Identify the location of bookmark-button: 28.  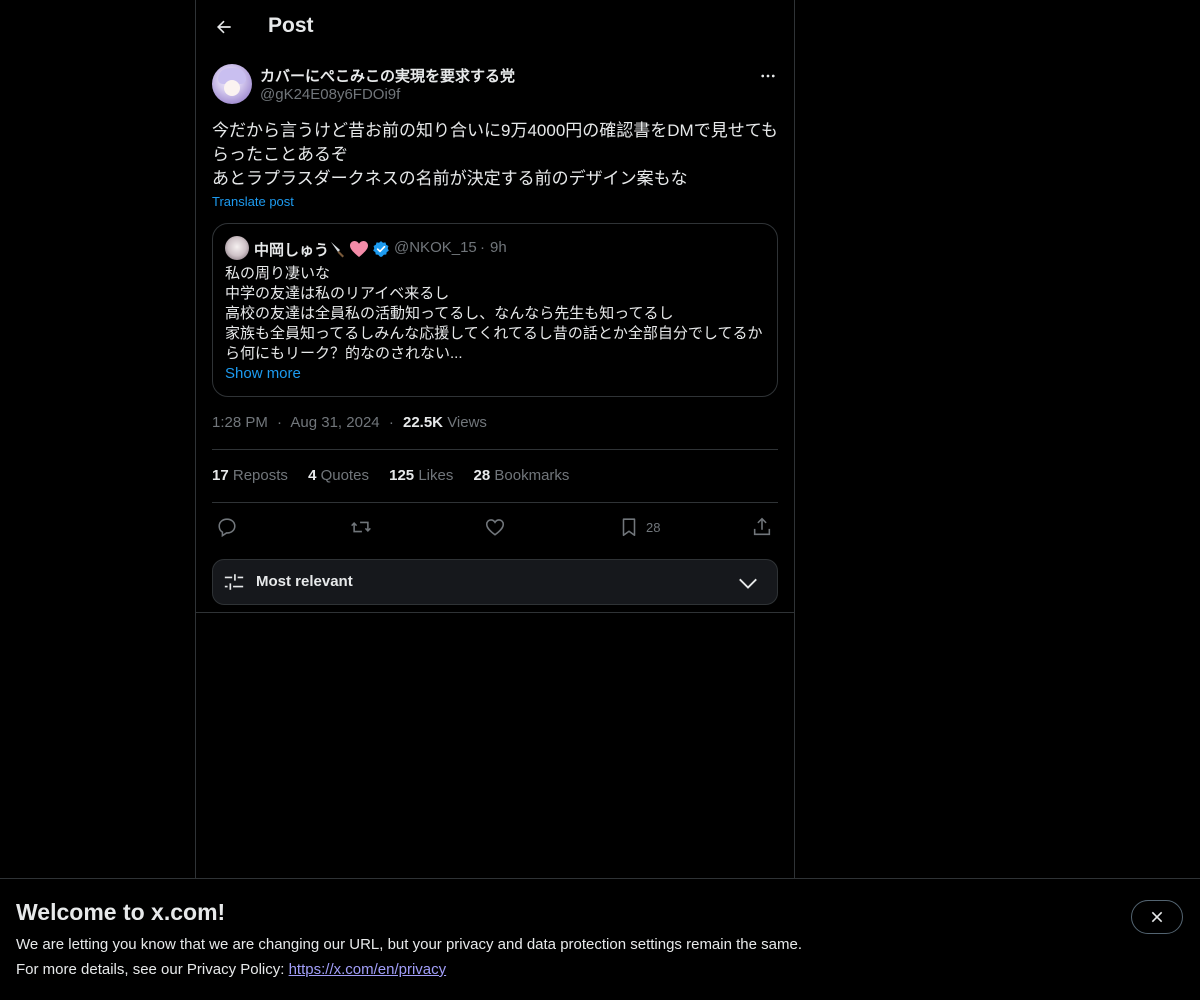
(639, 527).